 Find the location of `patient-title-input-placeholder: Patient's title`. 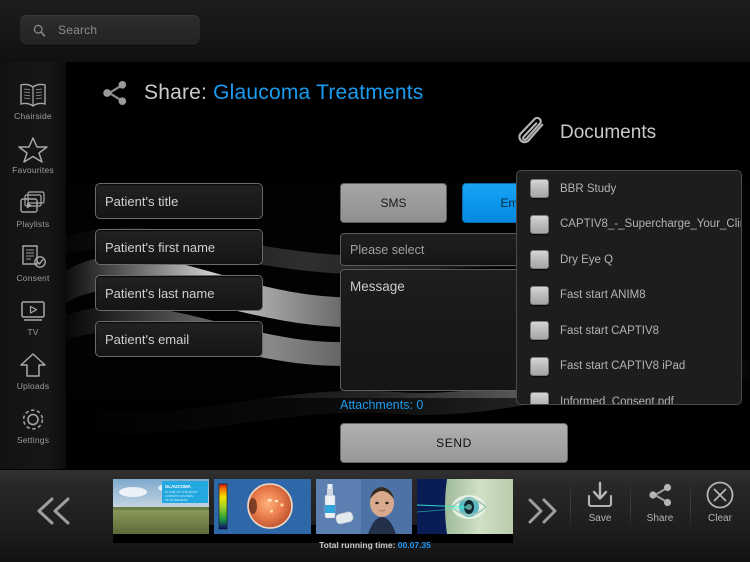

patient-title-input-placeholder: Patient's title is located at coordinates (142, 201).